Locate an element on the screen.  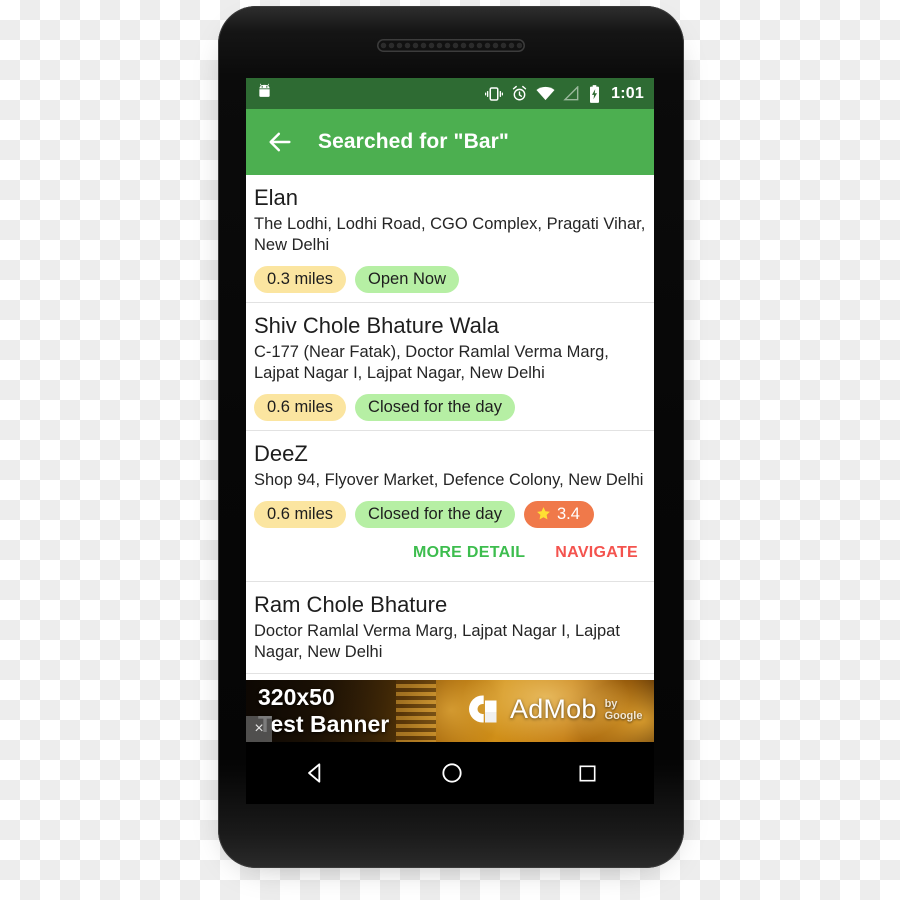
result-chips: 0.3 miles Open Now is located at coordinates (450, 279).